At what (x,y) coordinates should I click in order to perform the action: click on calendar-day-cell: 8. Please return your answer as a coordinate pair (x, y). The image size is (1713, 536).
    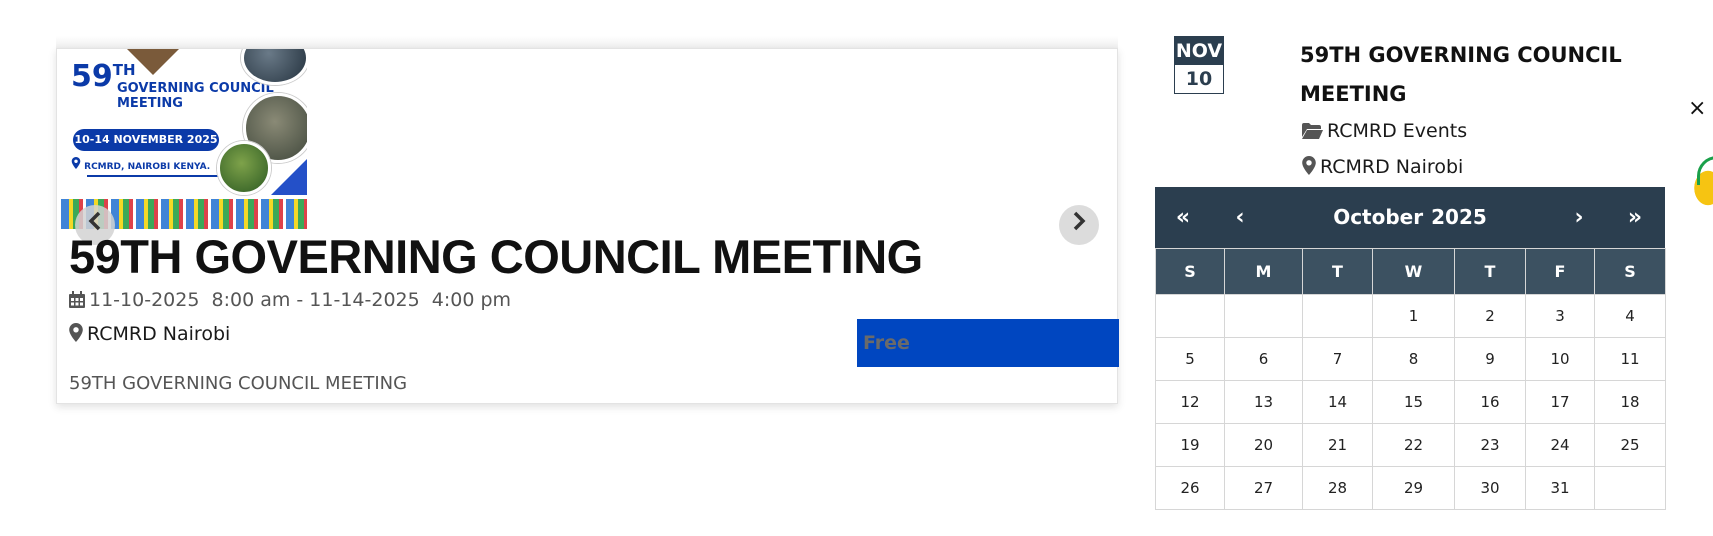
    Looking at the image, I should click on (1413, 359).